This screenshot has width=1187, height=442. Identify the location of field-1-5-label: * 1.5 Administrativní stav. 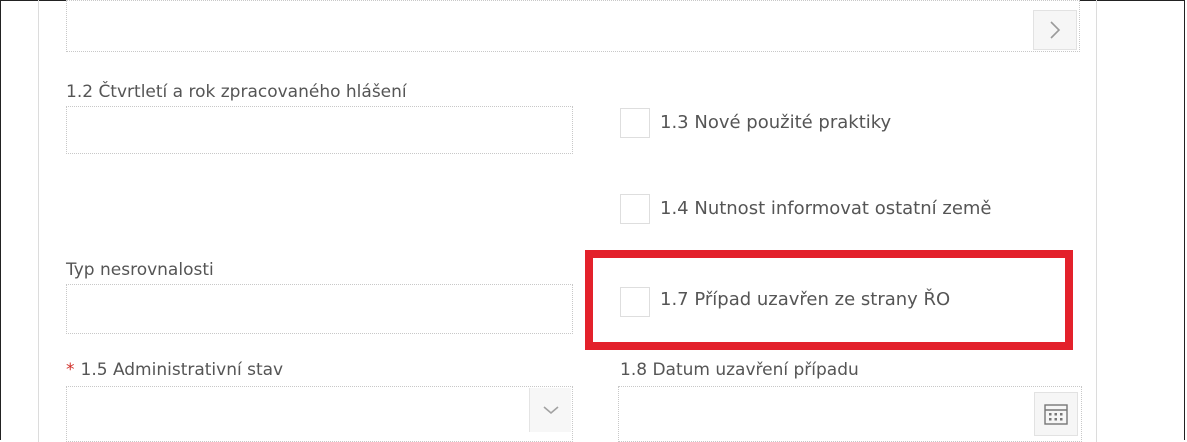
(174, 370).